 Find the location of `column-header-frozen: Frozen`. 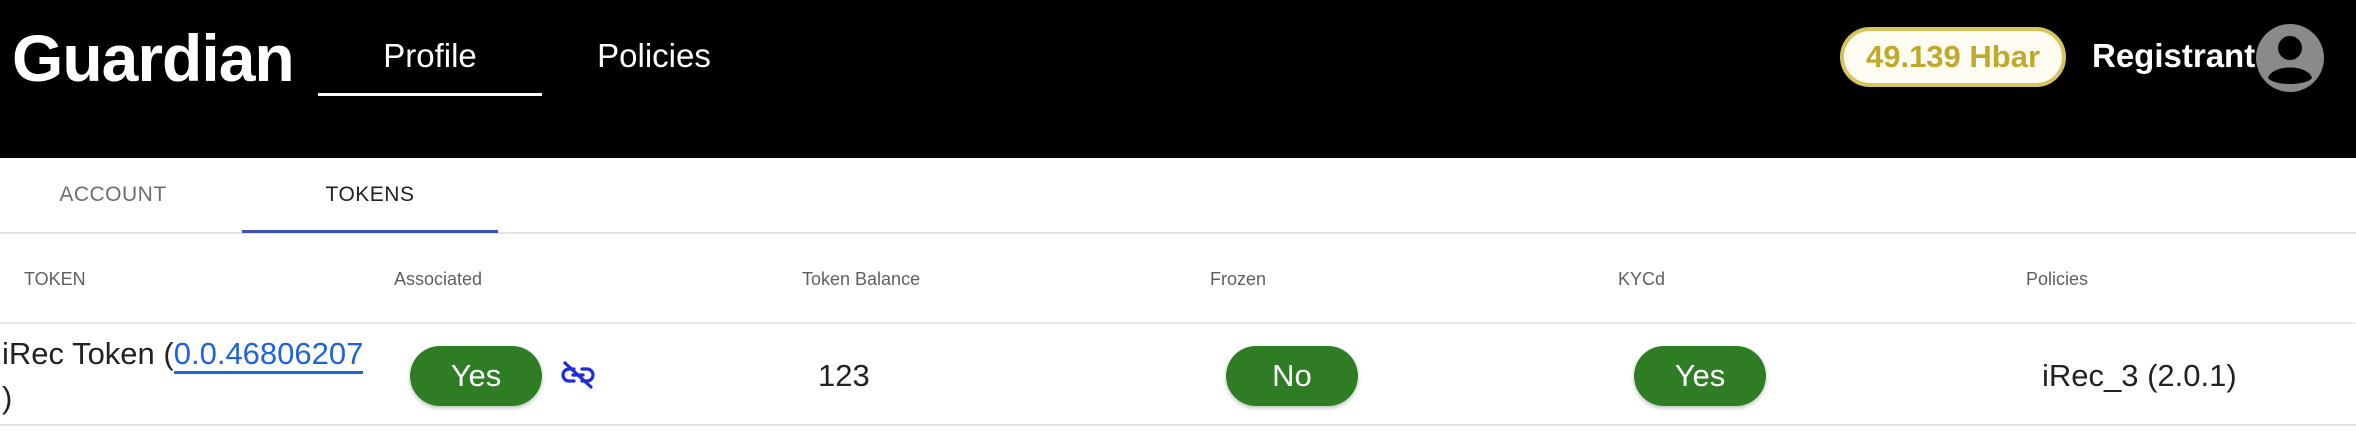

column-header-frozen: Frozen is located at coordinates (1238, 279).